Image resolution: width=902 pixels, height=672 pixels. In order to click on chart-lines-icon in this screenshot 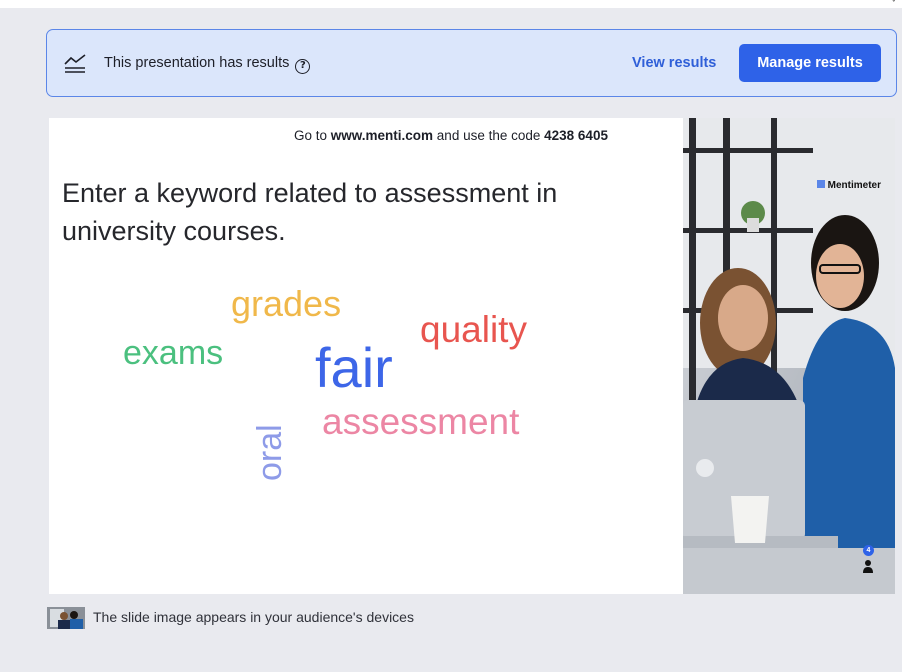, I will do `click(75, 63)`.